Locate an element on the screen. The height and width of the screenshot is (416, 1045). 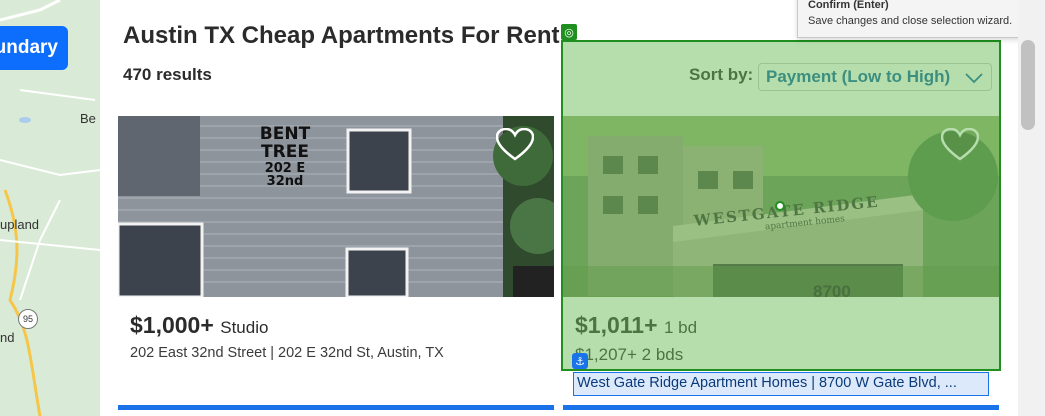
anchor-icon: ⚓ is located at coordinates (580, 361).